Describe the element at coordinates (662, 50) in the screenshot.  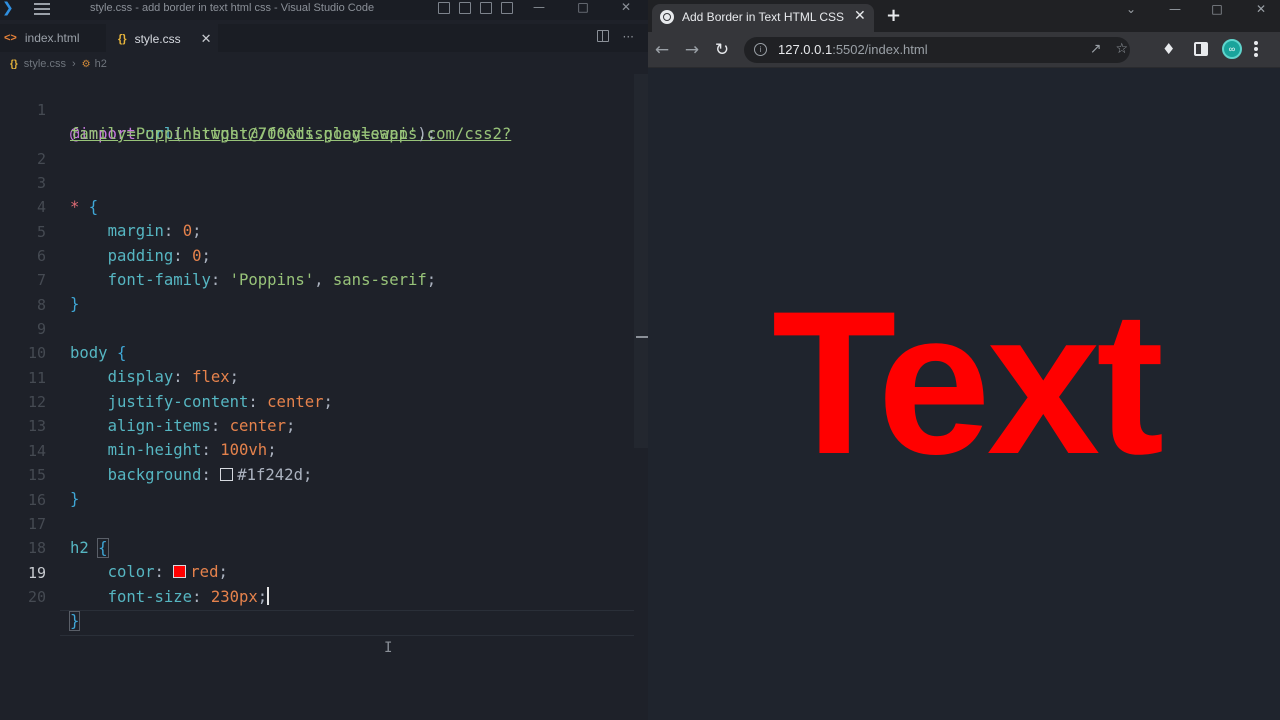
I see `back-icon: ←` at that location.